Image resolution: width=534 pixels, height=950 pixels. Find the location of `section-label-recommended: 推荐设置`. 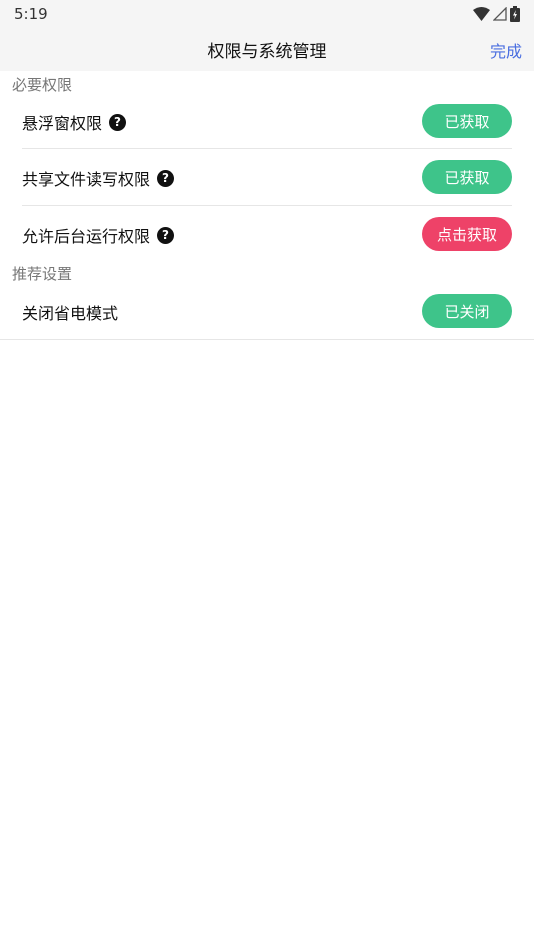

section-label-recommended: 推荐设置 is located at coordinates (42, 274).